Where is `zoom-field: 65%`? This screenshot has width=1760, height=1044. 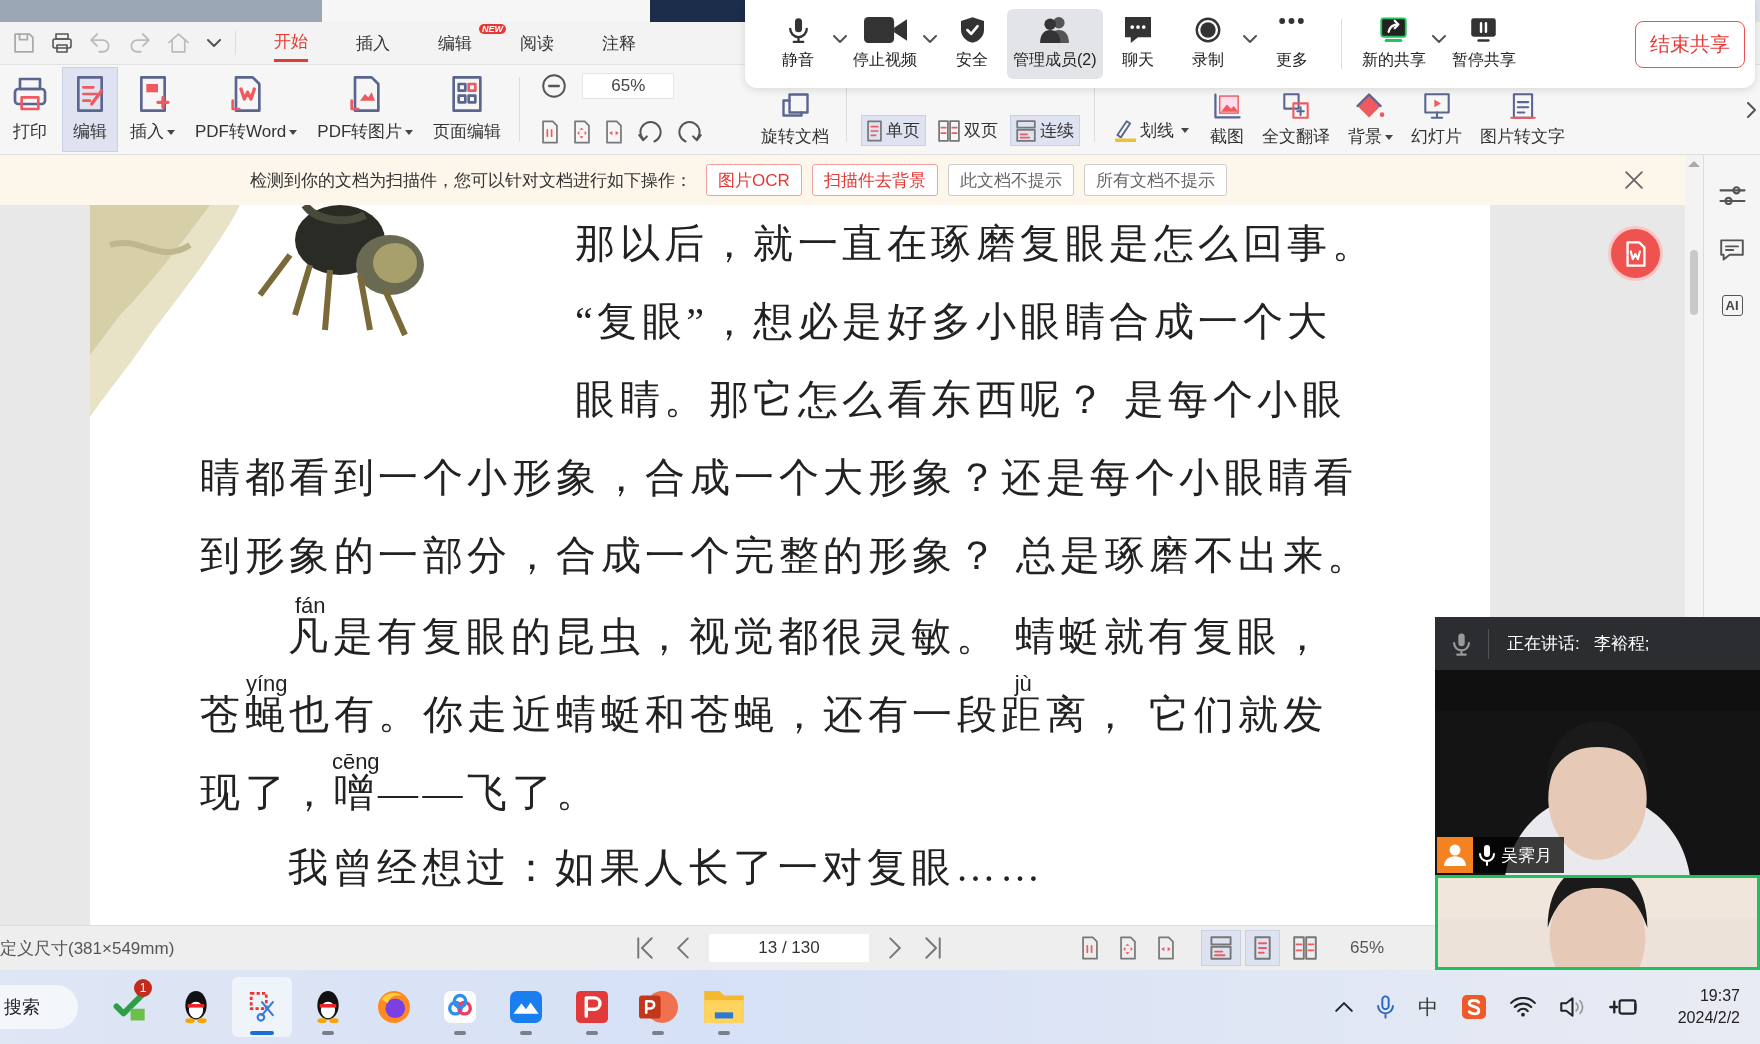
zoom-field: 65% is located at coordinates (628, 86).